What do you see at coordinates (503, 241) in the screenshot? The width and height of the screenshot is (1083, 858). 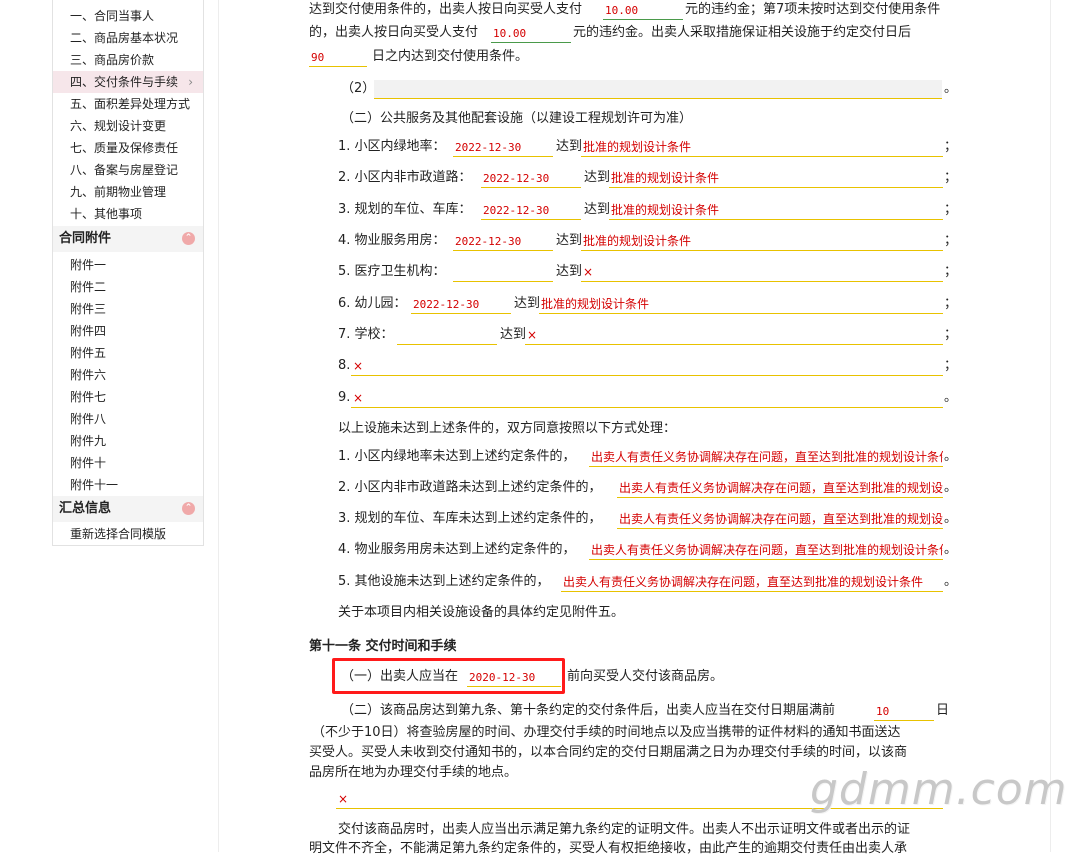 I see `facility-4-date-field: 2022-12-30` at bounding box center [503, 241].